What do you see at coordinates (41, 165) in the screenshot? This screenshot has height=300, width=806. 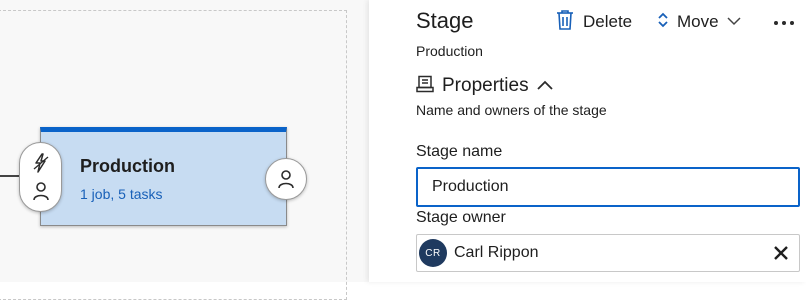 I see `lightning-icon` at bounding box center [41, 165].